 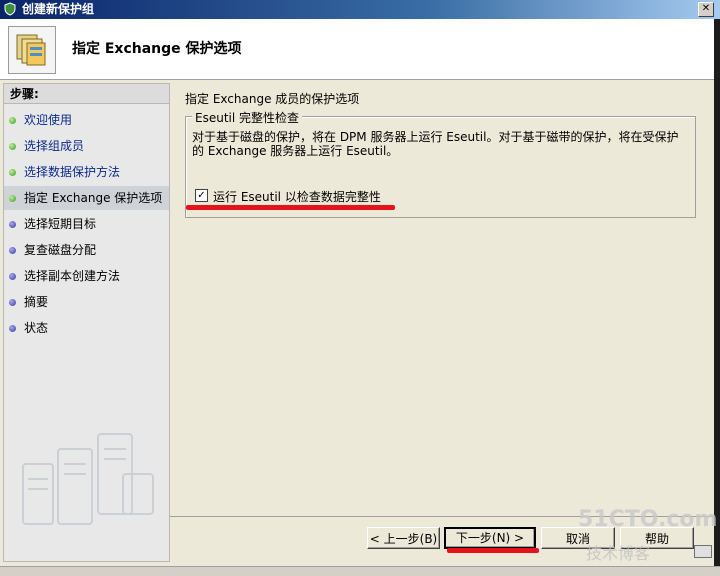 I want to click on step-replica-method: 选择副本创建方法, so click(x=86, y=276).